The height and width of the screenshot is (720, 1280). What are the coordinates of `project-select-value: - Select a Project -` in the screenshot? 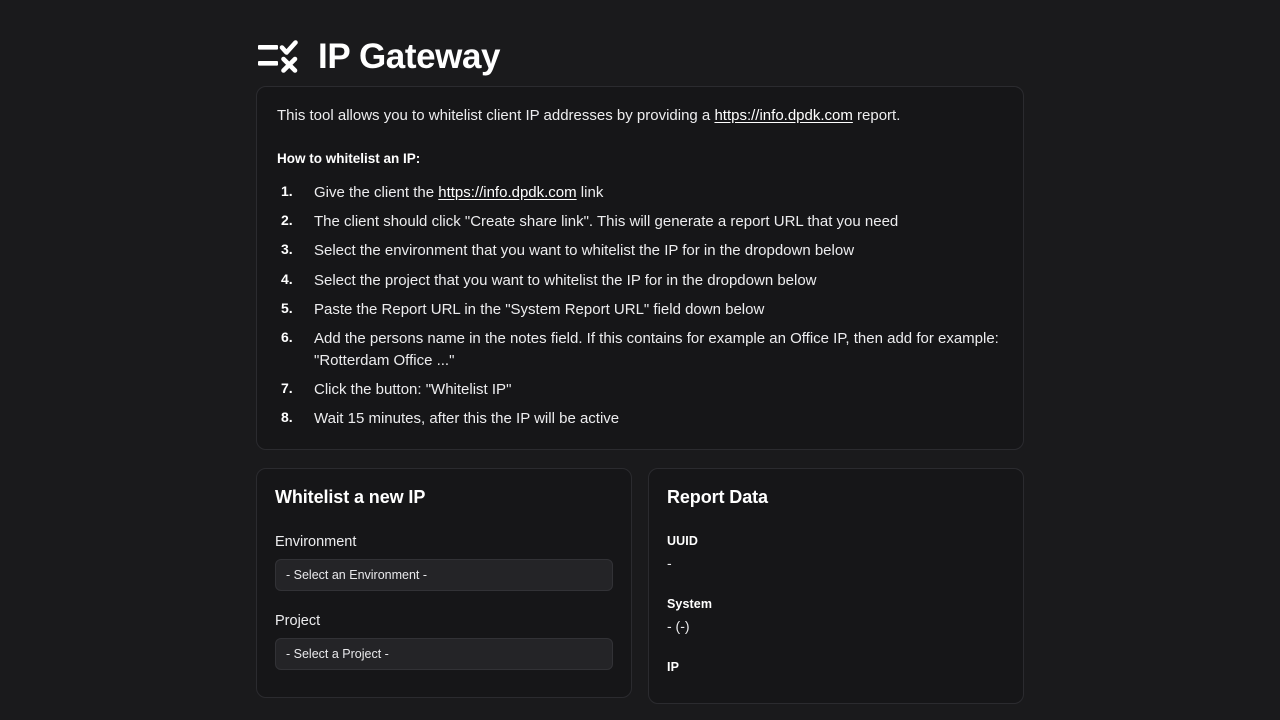 It's located at (337, 654).